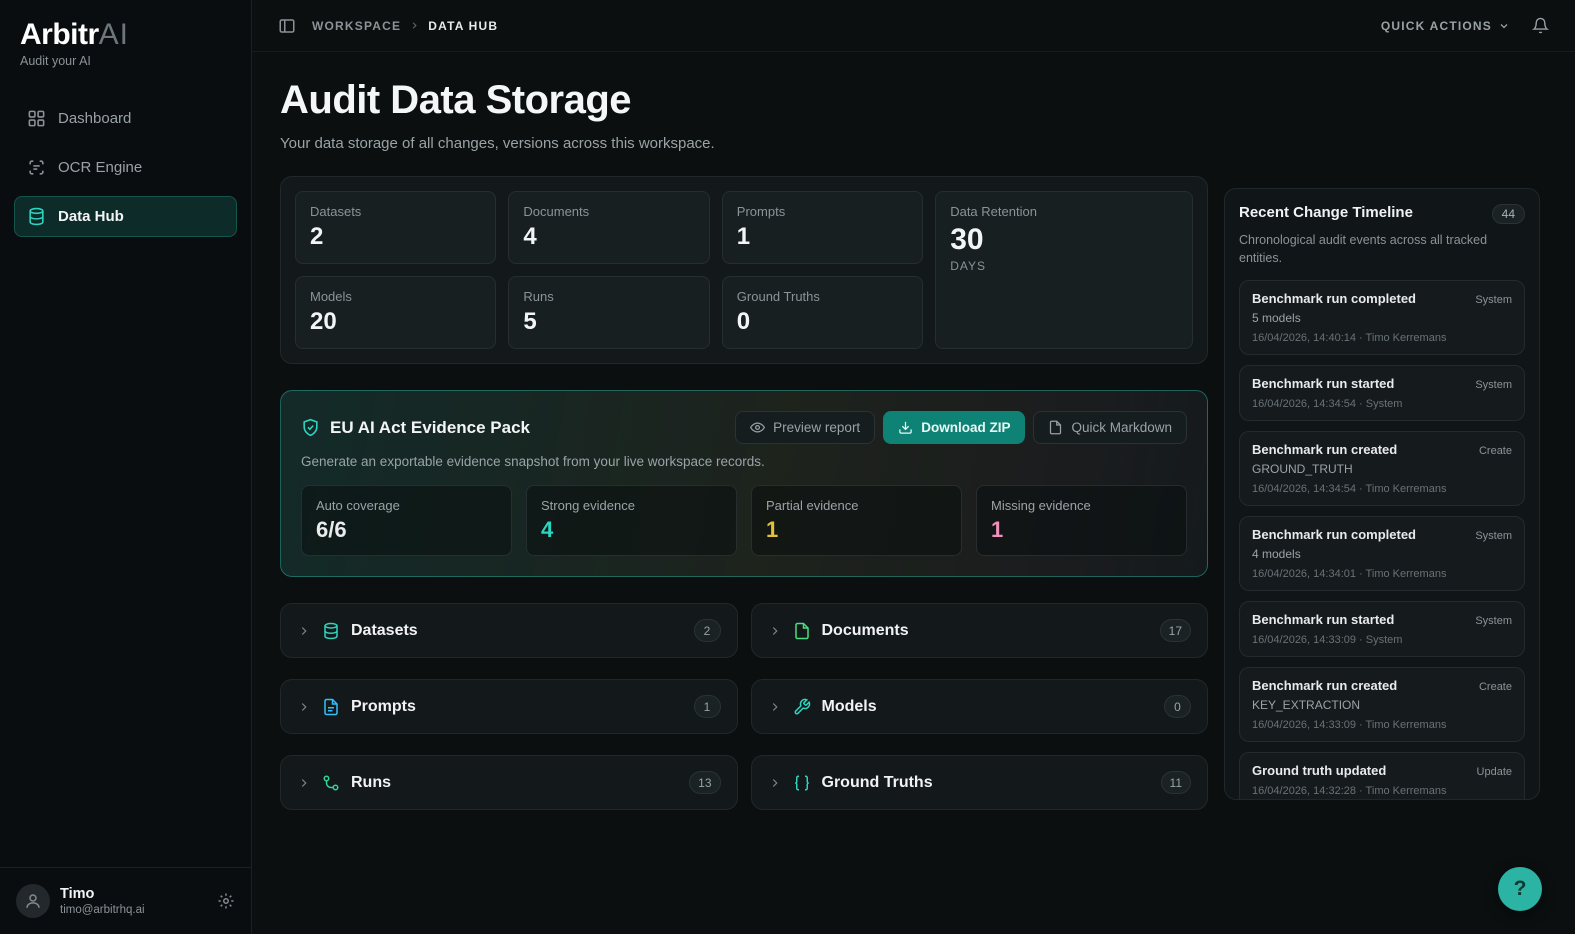  What do you see at coordinates (36, 118) in the screenshot?
I see `dashboard-icon` at bounding box center [36, 118].